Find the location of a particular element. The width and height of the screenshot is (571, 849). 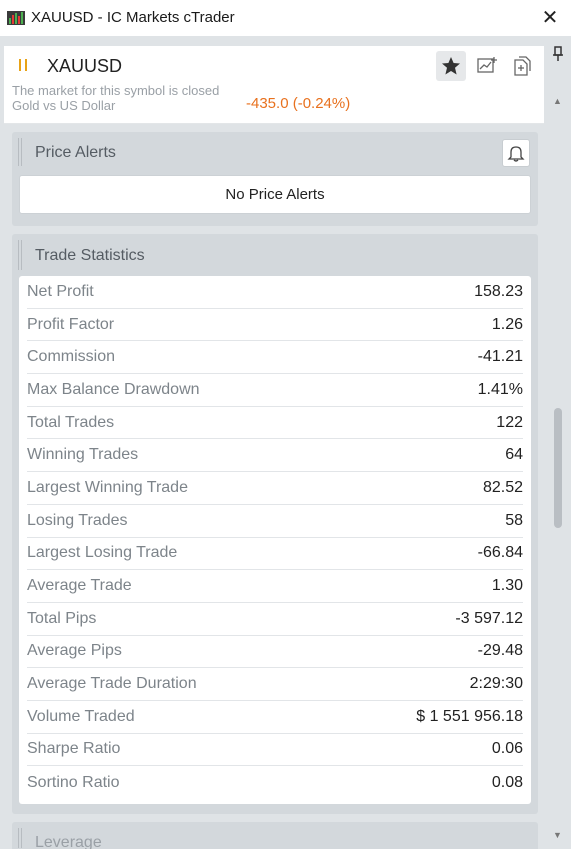

detach-window-icon is located at coordinates (522, 66).